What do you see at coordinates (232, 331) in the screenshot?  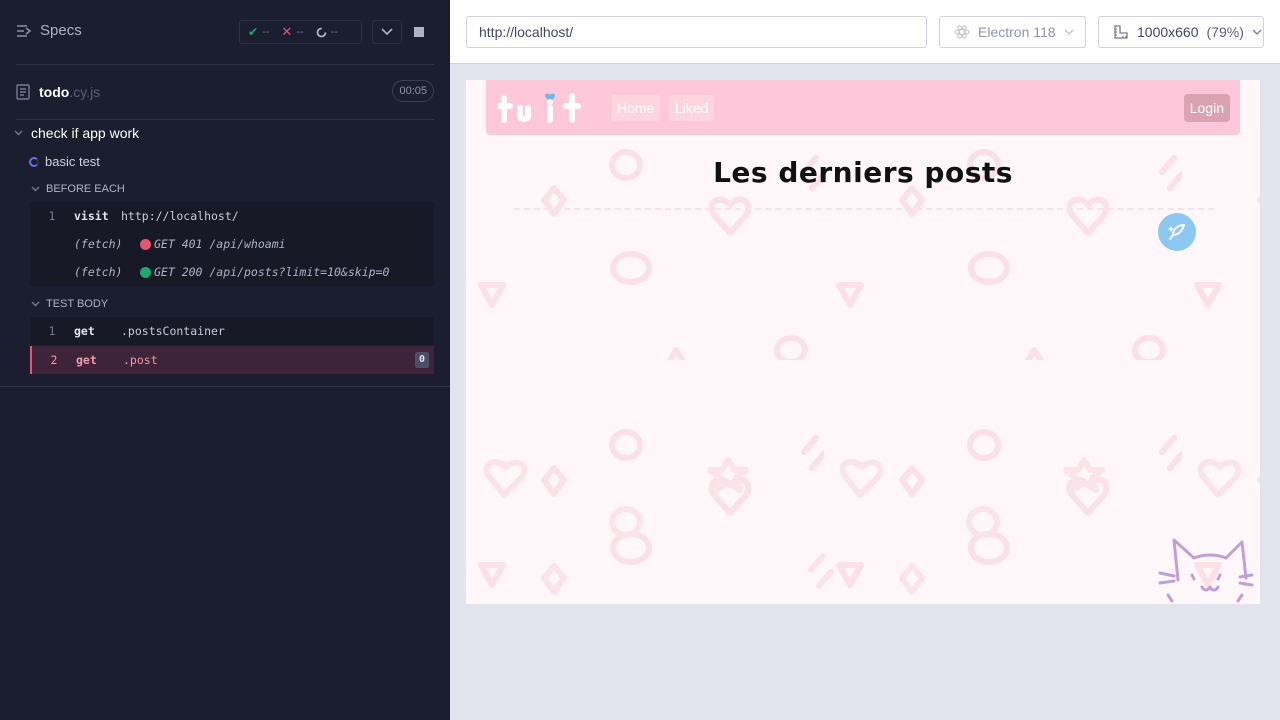 I see `command-row: 1 get .postsContainer` at bounding box center [232, 331].